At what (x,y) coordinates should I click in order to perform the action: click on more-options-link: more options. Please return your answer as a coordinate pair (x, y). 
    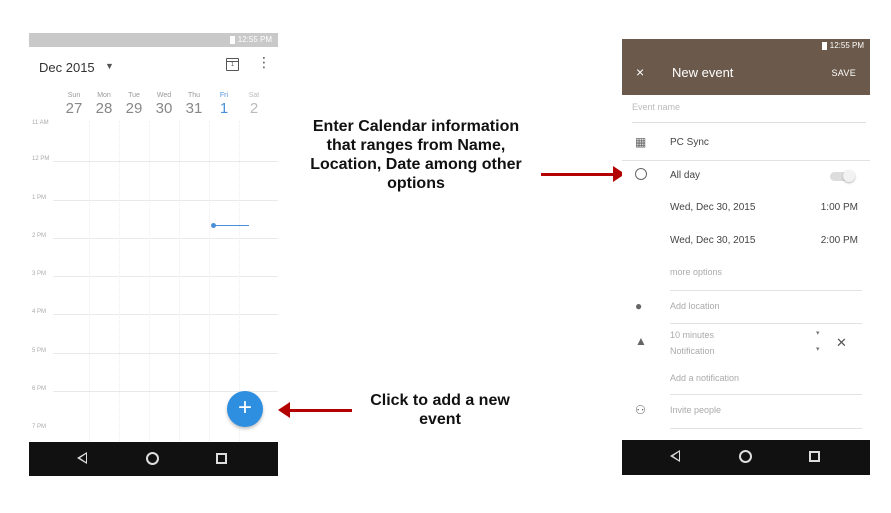
    Looking at the image, I should click on (696, 272).